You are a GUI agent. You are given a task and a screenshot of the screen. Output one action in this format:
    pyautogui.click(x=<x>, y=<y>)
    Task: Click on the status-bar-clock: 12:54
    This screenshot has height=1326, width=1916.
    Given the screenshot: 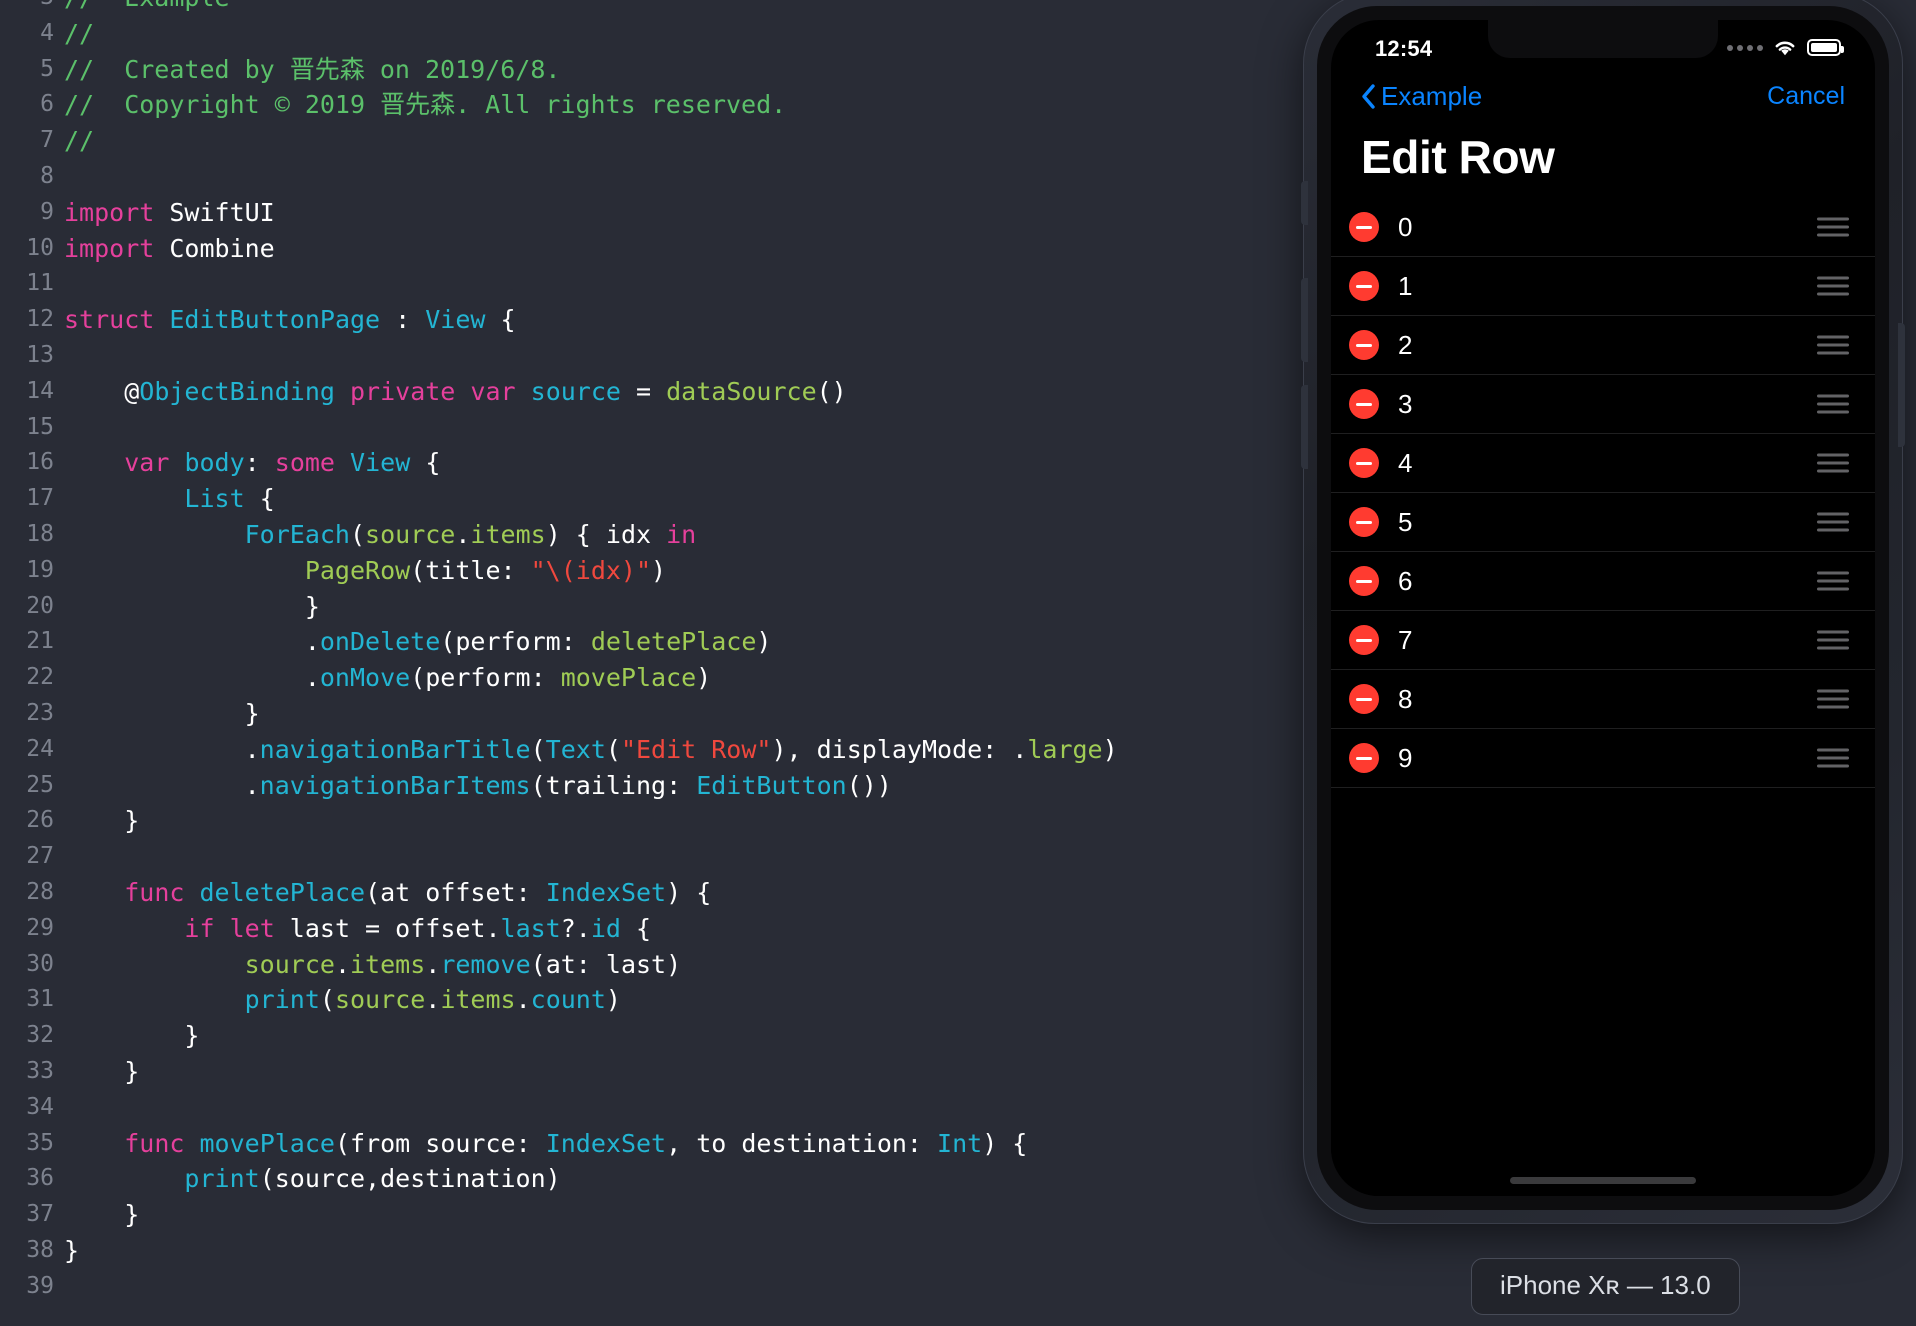 What is the action you would take?
    pyautogui.click(x=1404, y=48)
    